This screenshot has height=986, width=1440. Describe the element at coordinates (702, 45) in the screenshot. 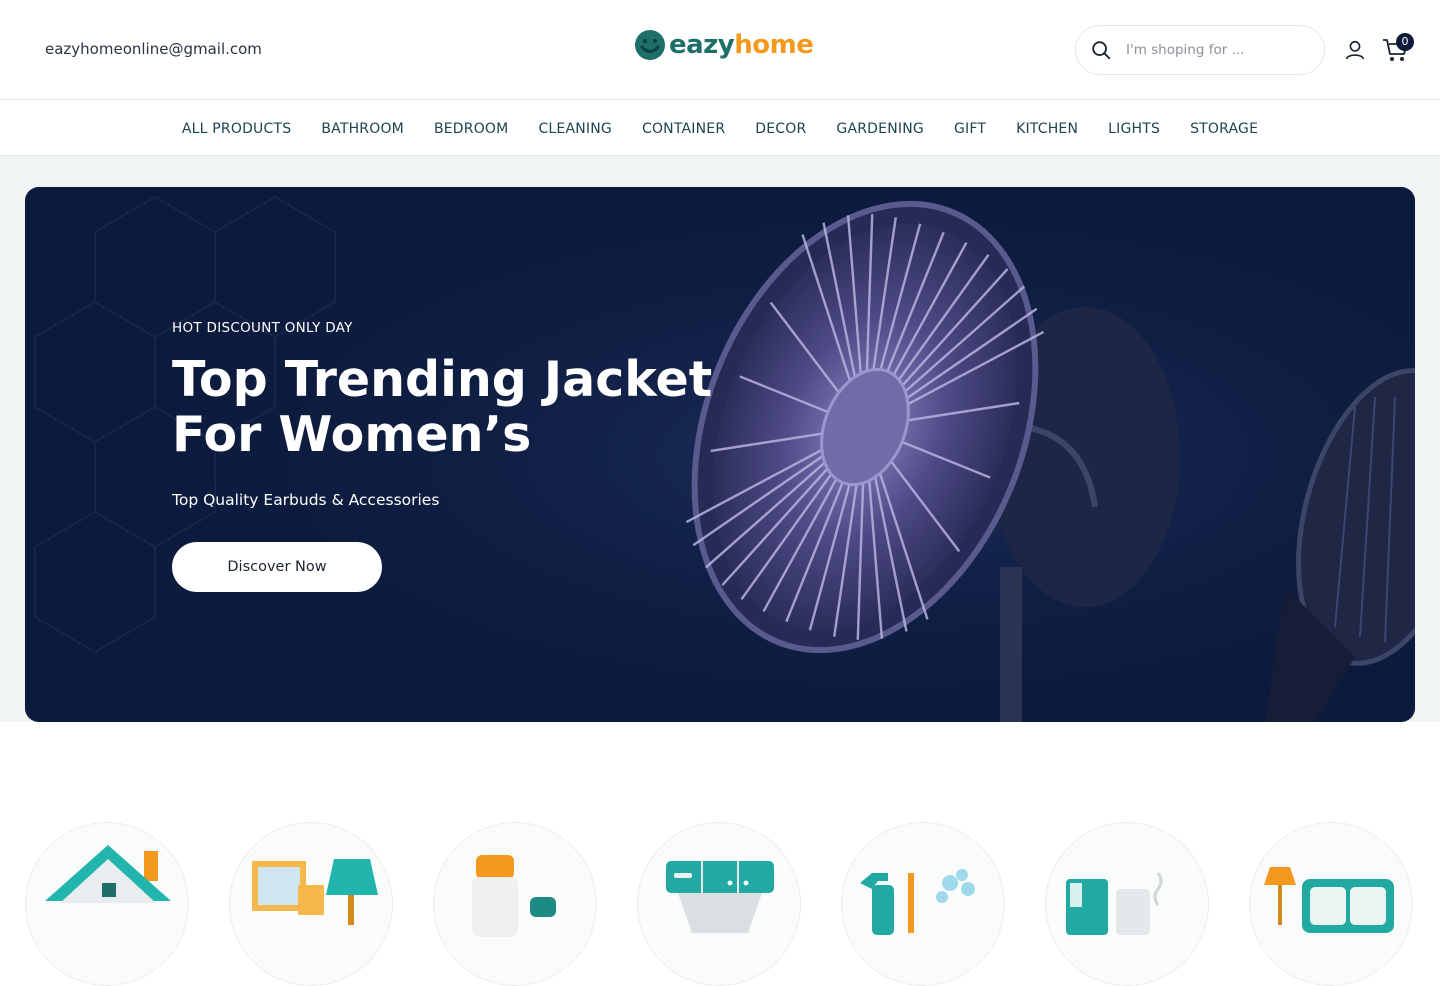

I see `logo-wordmark-part1: eazy` at that location.